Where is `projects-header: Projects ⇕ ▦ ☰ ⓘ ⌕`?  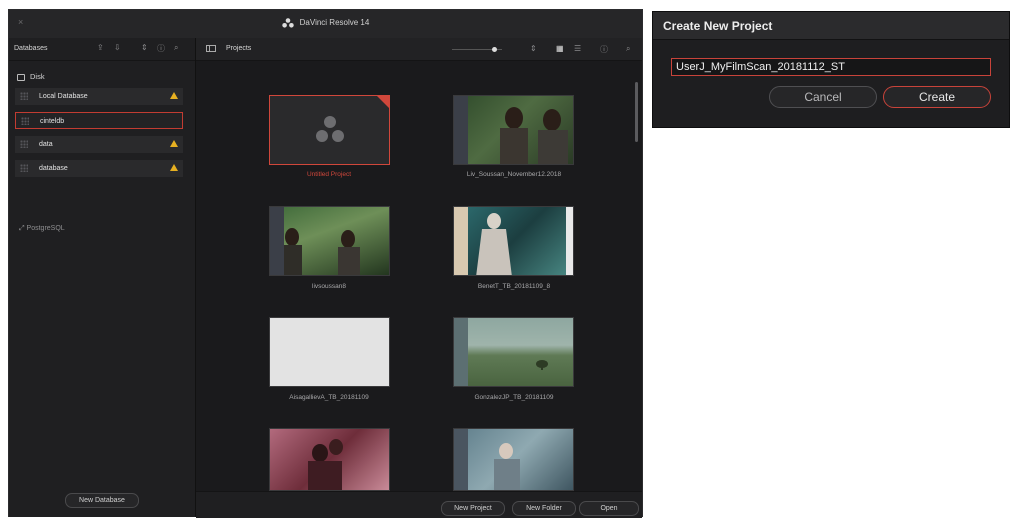
projects-header: Projects ⇕ ▦ ☰ ⓘ ⌕ is located at coordinates (419, 49).